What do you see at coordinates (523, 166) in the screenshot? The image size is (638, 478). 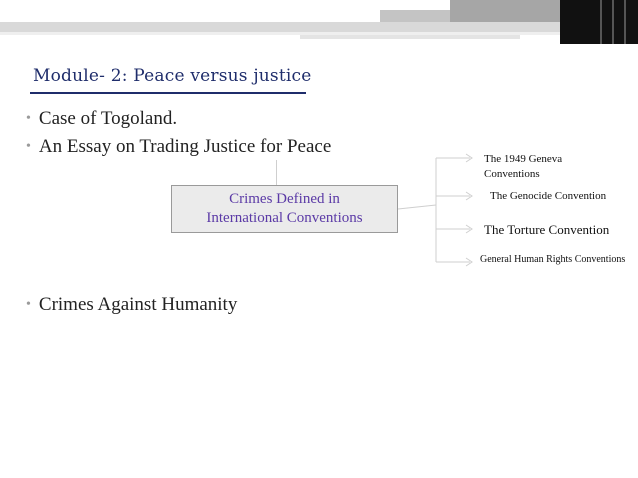 I see `node-geneva-conventions: The 1949 Geneva Conventions` at bounding box center [523, 166].